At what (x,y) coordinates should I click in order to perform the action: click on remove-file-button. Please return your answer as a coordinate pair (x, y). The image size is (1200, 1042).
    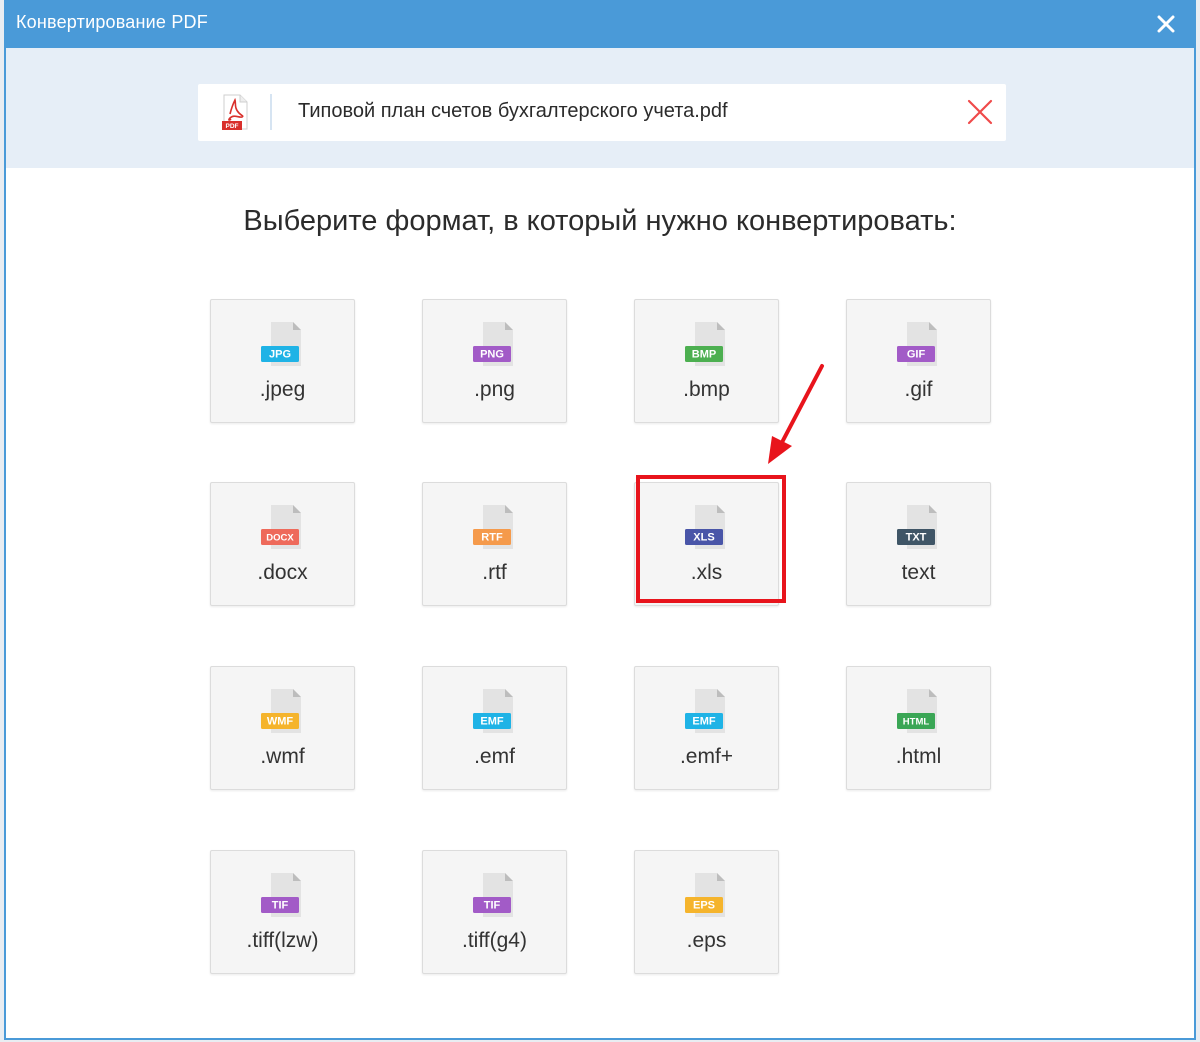
    Looking at the image, I should click on (980, 112).